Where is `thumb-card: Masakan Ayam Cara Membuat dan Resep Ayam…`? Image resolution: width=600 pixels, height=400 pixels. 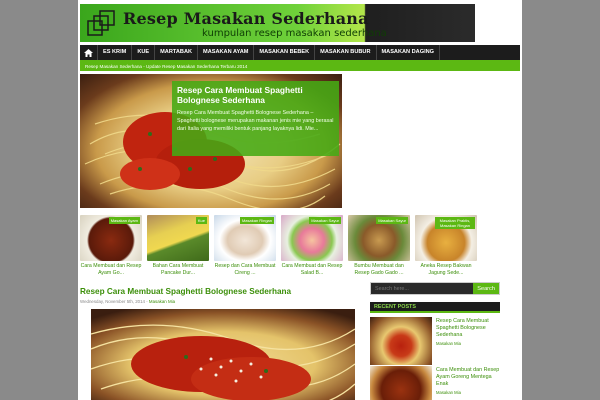 thumb-card: Masakan Ayam Cara Membuat dan Resep Ayam… is located at coordinates (111, 248).